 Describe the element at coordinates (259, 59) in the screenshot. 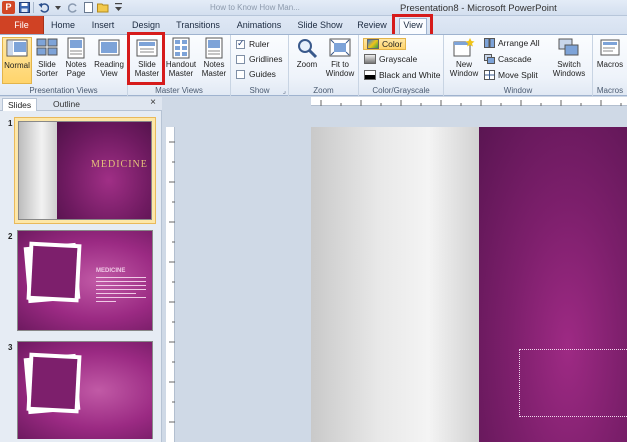

I see `gridlines-checkbox: Gridlines` at that location.